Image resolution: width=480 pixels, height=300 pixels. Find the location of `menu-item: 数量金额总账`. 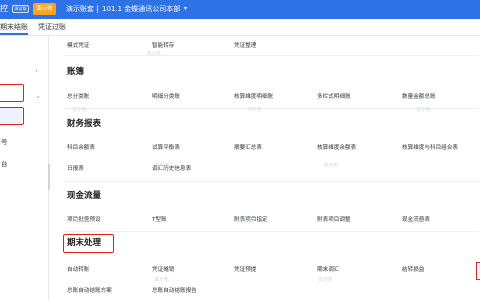

menu-item: 数量金额总账 is located at coordinates (419, 97).